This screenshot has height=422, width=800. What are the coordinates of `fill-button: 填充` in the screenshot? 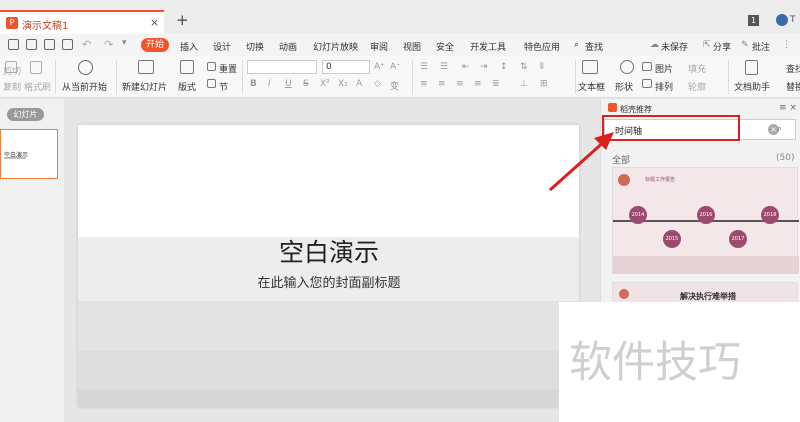 It's located at (697, 68).